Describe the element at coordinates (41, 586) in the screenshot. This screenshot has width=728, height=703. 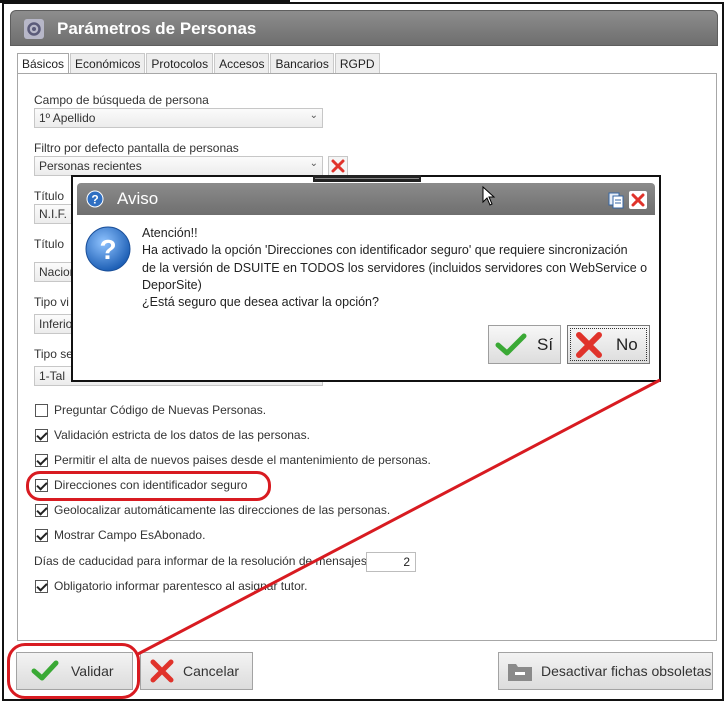
I see `checkbox-tutor` at that location.